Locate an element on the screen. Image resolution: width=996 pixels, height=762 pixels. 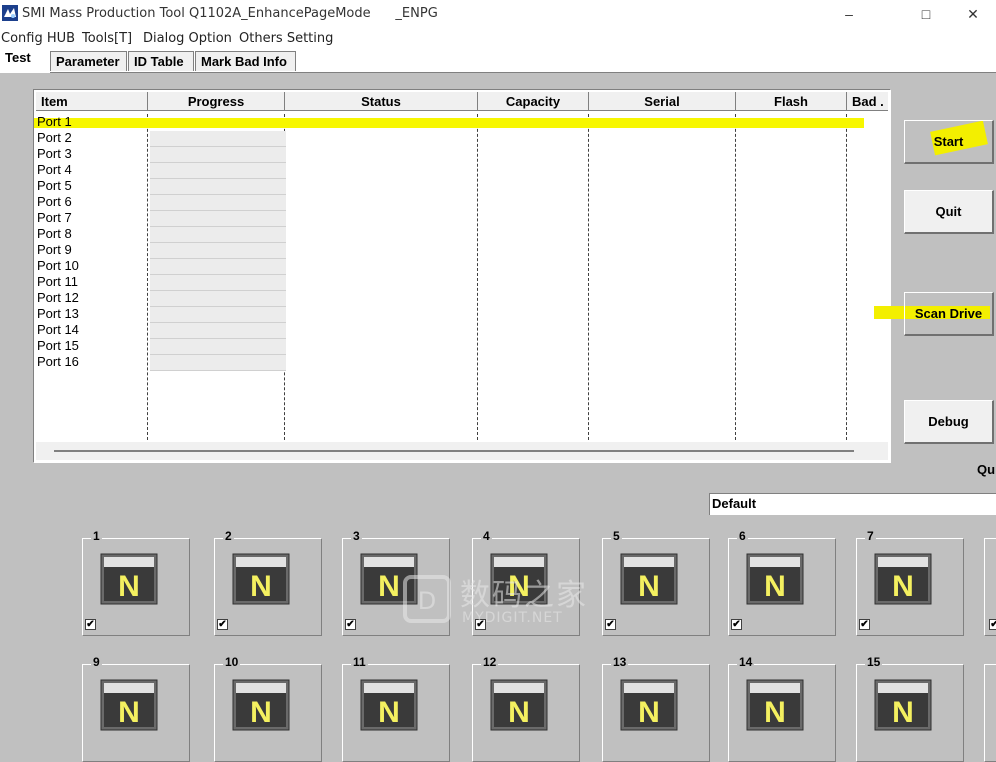
maximize-button: □ is located at coordinates (926, 14).